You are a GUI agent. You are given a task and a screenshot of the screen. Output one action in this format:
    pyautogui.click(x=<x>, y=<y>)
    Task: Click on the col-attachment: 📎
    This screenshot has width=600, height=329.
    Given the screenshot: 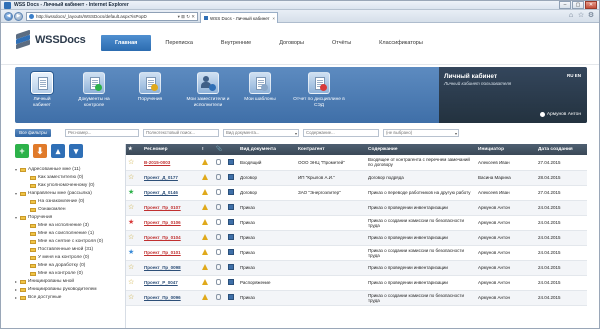 What is the action you would take?
    pyautogui.click(x=220, y=149)
    